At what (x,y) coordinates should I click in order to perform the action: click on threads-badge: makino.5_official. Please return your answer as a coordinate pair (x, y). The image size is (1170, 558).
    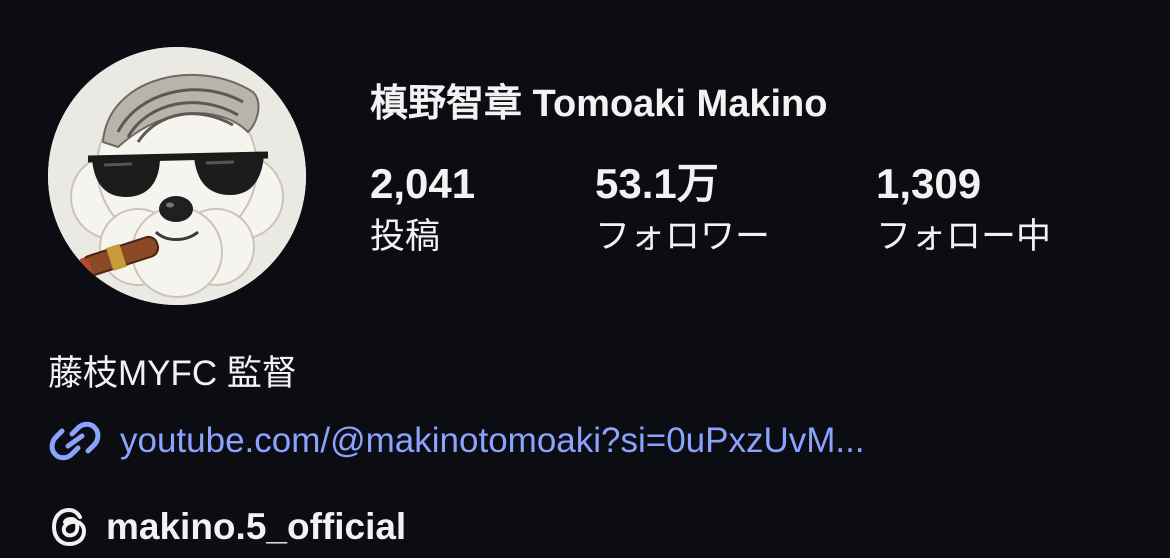
    Looking at the image, I should click on (227, 527).